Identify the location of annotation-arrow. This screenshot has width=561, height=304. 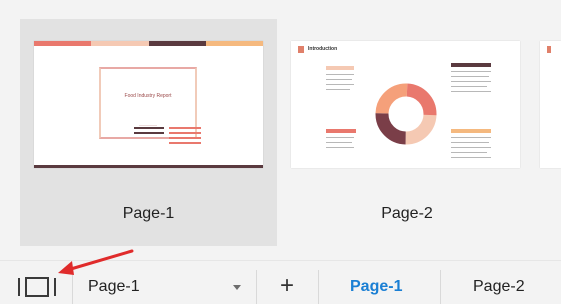
(96, 262).